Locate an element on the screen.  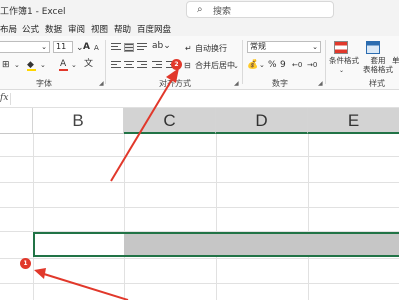
search-icon: ⌕ is located at coordinates (200, 9).